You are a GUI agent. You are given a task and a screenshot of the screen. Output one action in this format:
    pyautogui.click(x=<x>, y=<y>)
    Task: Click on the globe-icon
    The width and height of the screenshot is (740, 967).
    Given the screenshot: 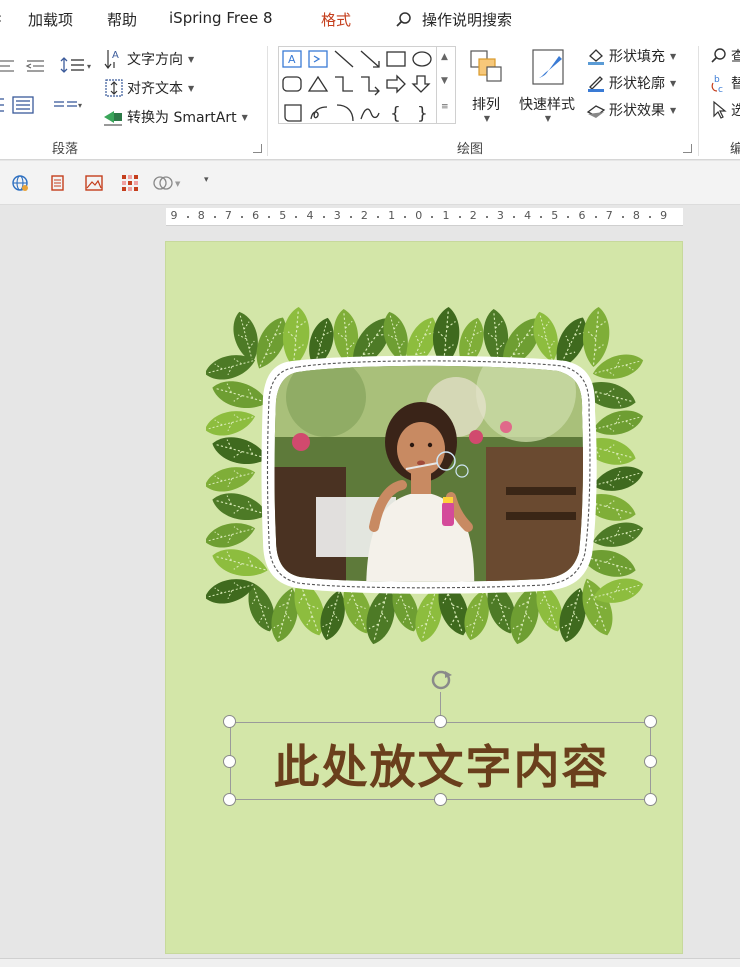 What is the action you would take?
    pyautogui.click(x=20, y=183)
    